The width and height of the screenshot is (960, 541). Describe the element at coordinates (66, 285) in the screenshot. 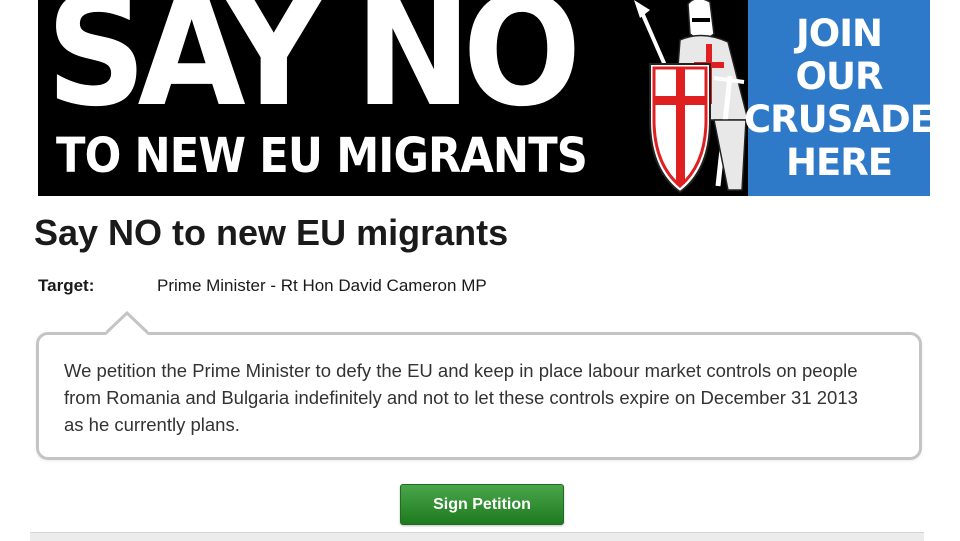

I see `target-label: Target:` at that location.